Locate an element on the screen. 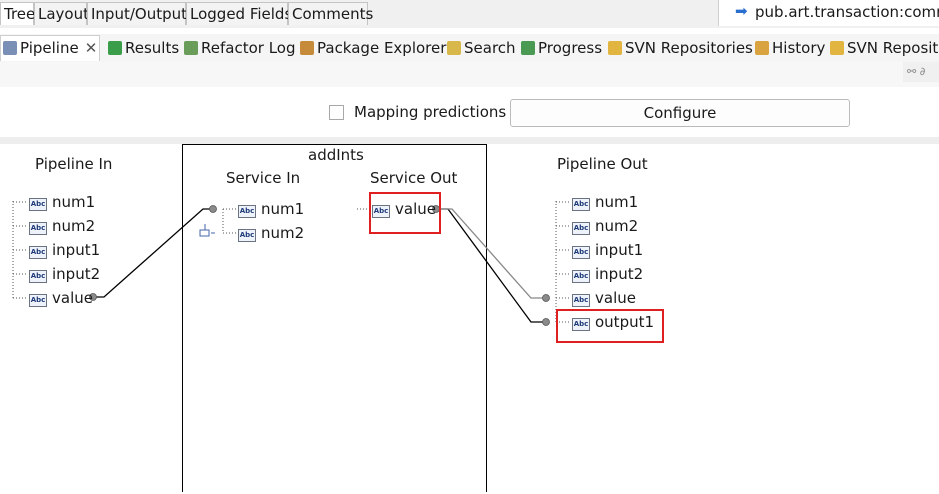 This screenshot has width=939, height=494. pipeline-out-field: Abc value is located at coordinates (604, 298).